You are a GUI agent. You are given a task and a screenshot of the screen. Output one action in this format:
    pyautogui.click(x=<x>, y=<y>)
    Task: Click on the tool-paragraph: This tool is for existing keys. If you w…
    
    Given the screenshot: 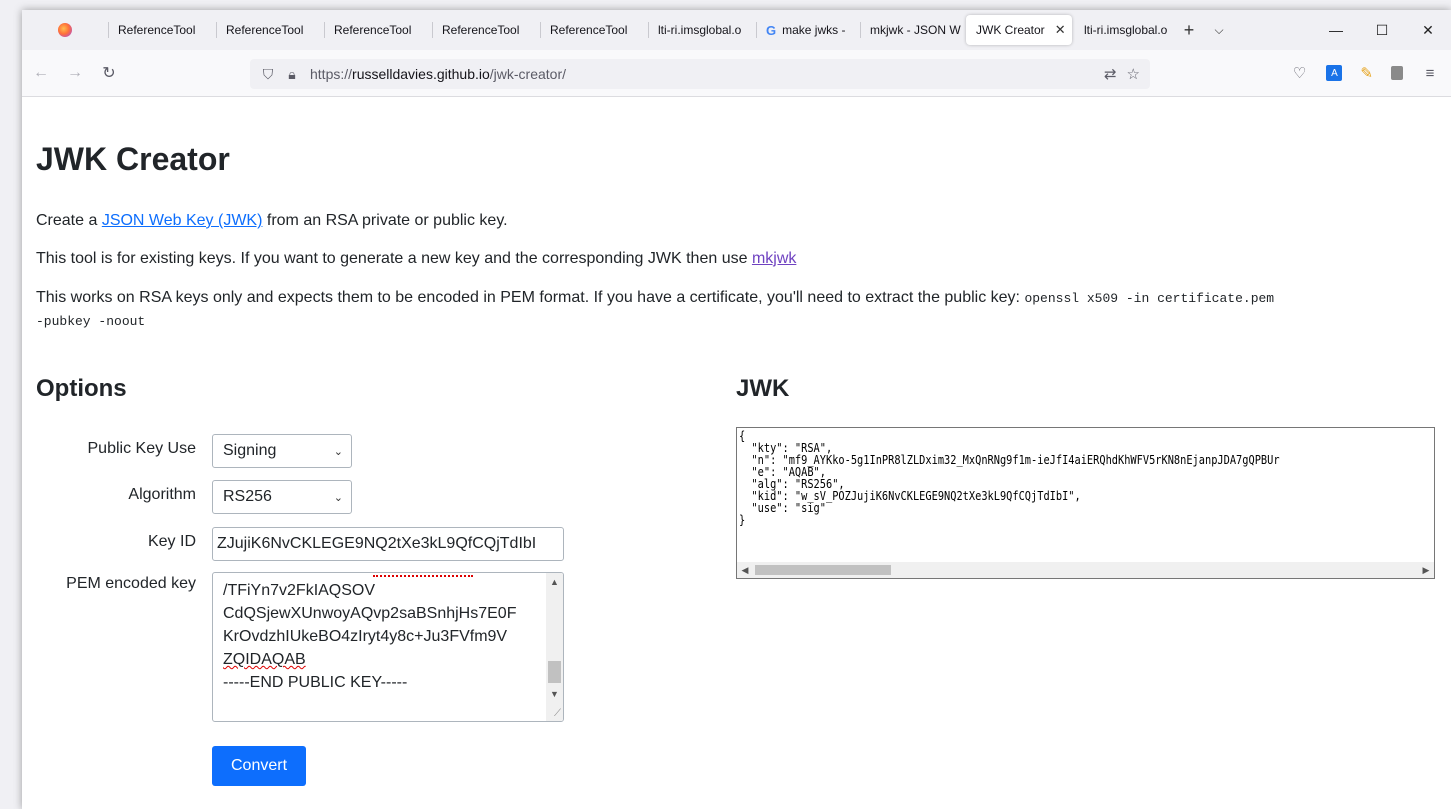 What is the action you would take?
    pyautogui.click(x=731, y=259)
    